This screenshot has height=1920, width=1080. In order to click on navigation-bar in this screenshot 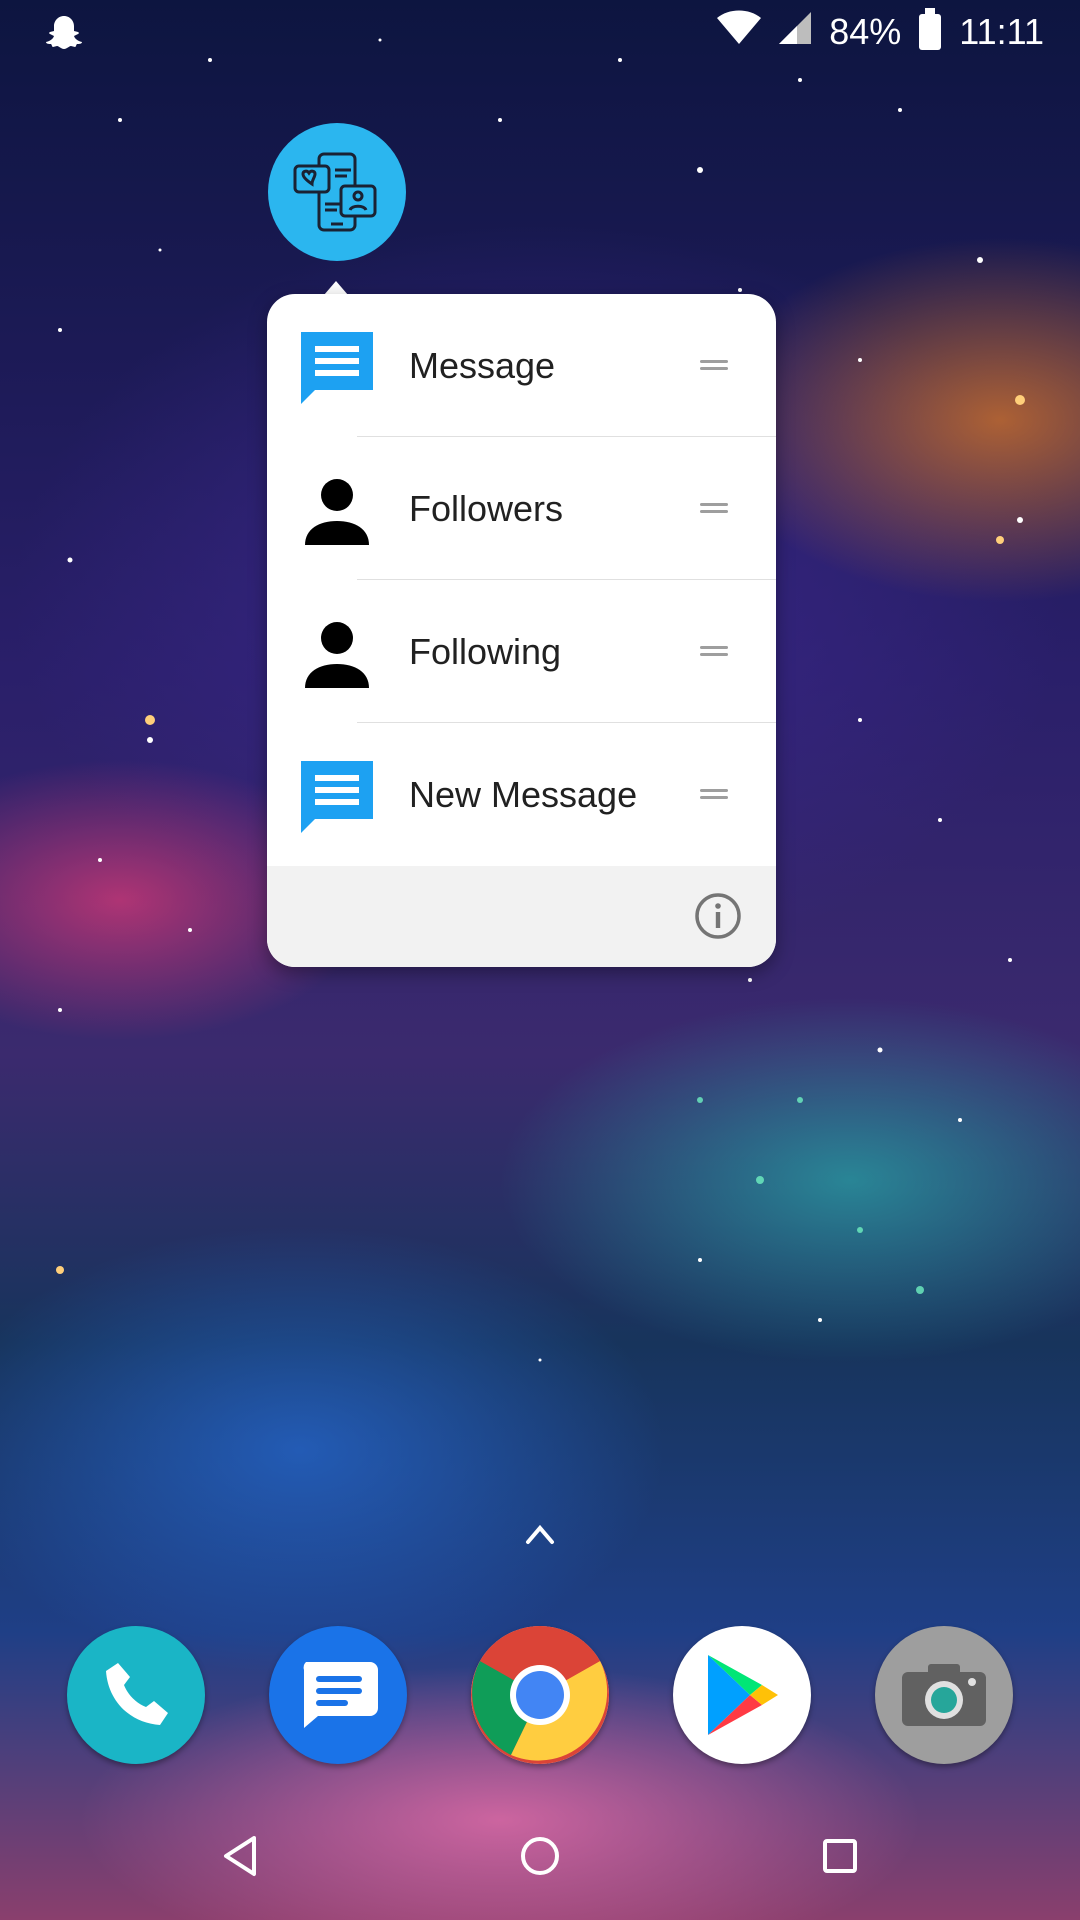, I will do `click(540, 1857)`.